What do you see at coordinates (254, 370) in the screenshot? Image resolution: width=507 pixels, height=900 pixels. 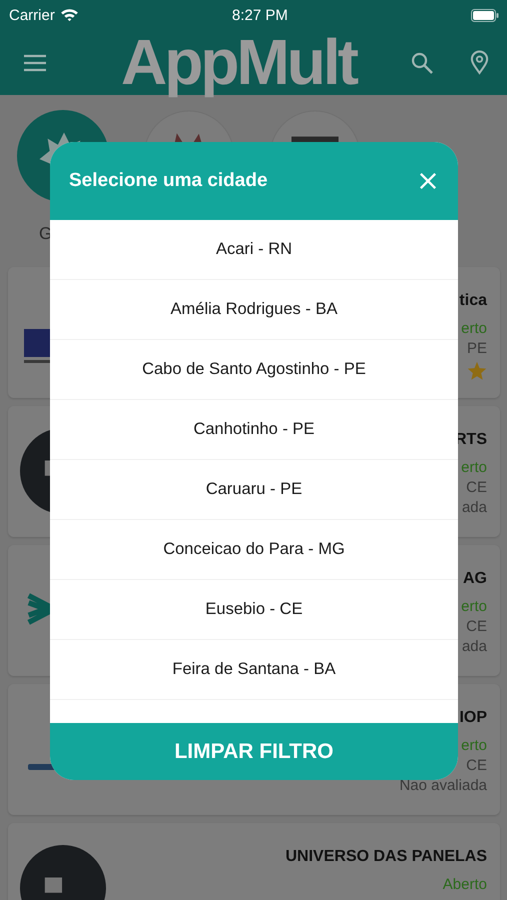 I see `city-option: Cabo de Santo Agostinho - PE` at bounding box center [254, 370].